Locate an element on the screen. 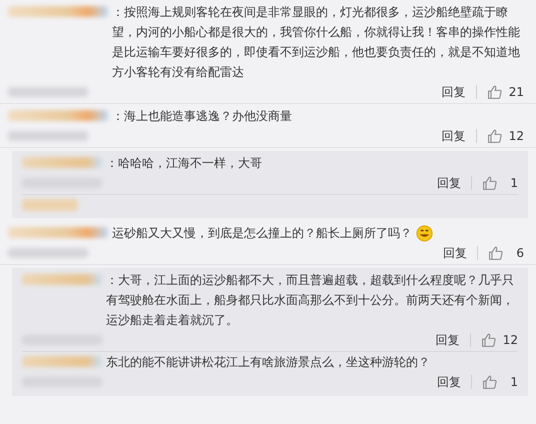 This screenshot has width=536, height=424. comment-text: ：海上也能造事逃逸？办他没商量 is located at coordinates (202, 116).